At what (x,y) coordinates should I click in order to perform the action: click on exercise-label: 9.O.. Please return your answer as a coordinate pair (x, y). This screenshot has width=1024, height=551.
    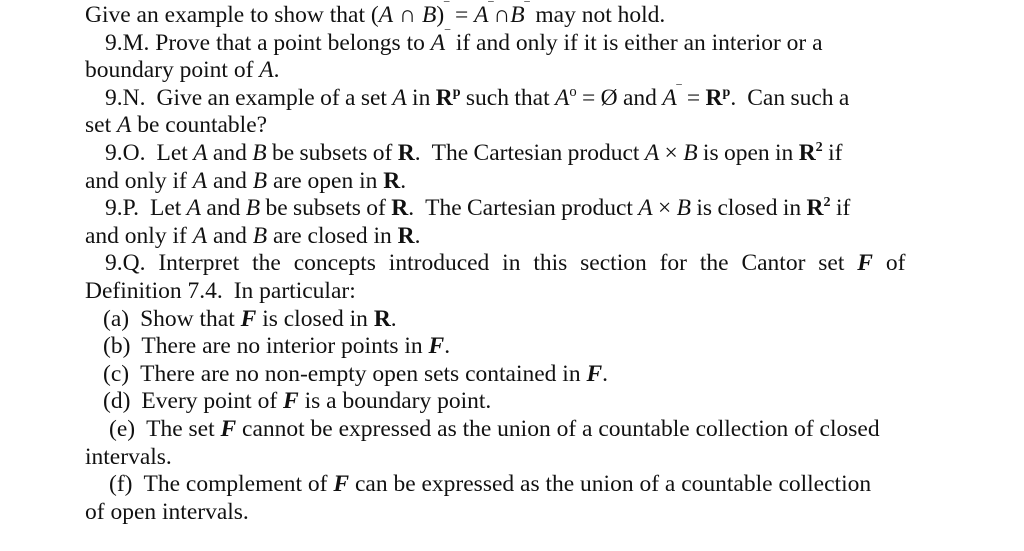
    Looking at the image, I should click on (125, 152).